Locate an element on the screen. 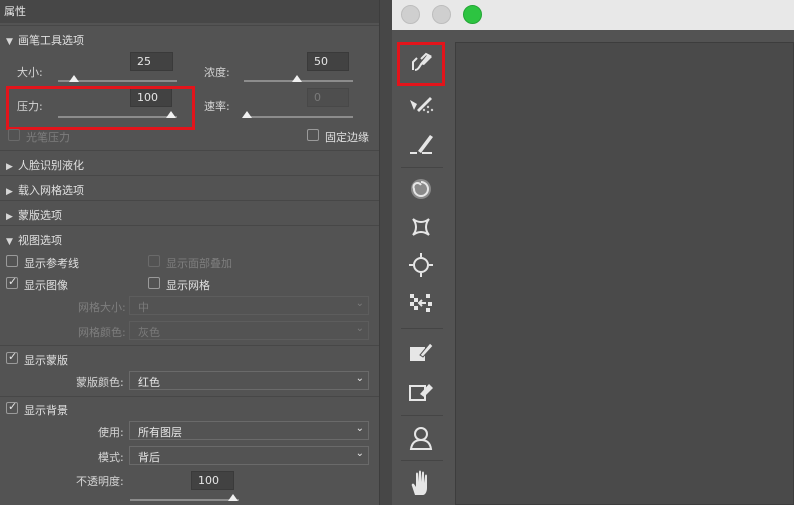 This screenshot has width=794, height=505. hand-icon is located at coordinates (419, 482).